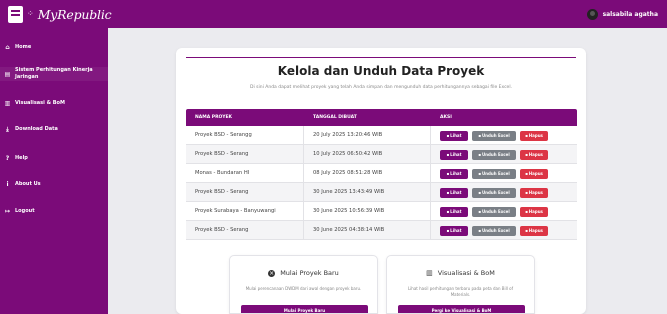  I want to click on new-project-title: Mulai Proyek Baru, so click(309, 273).